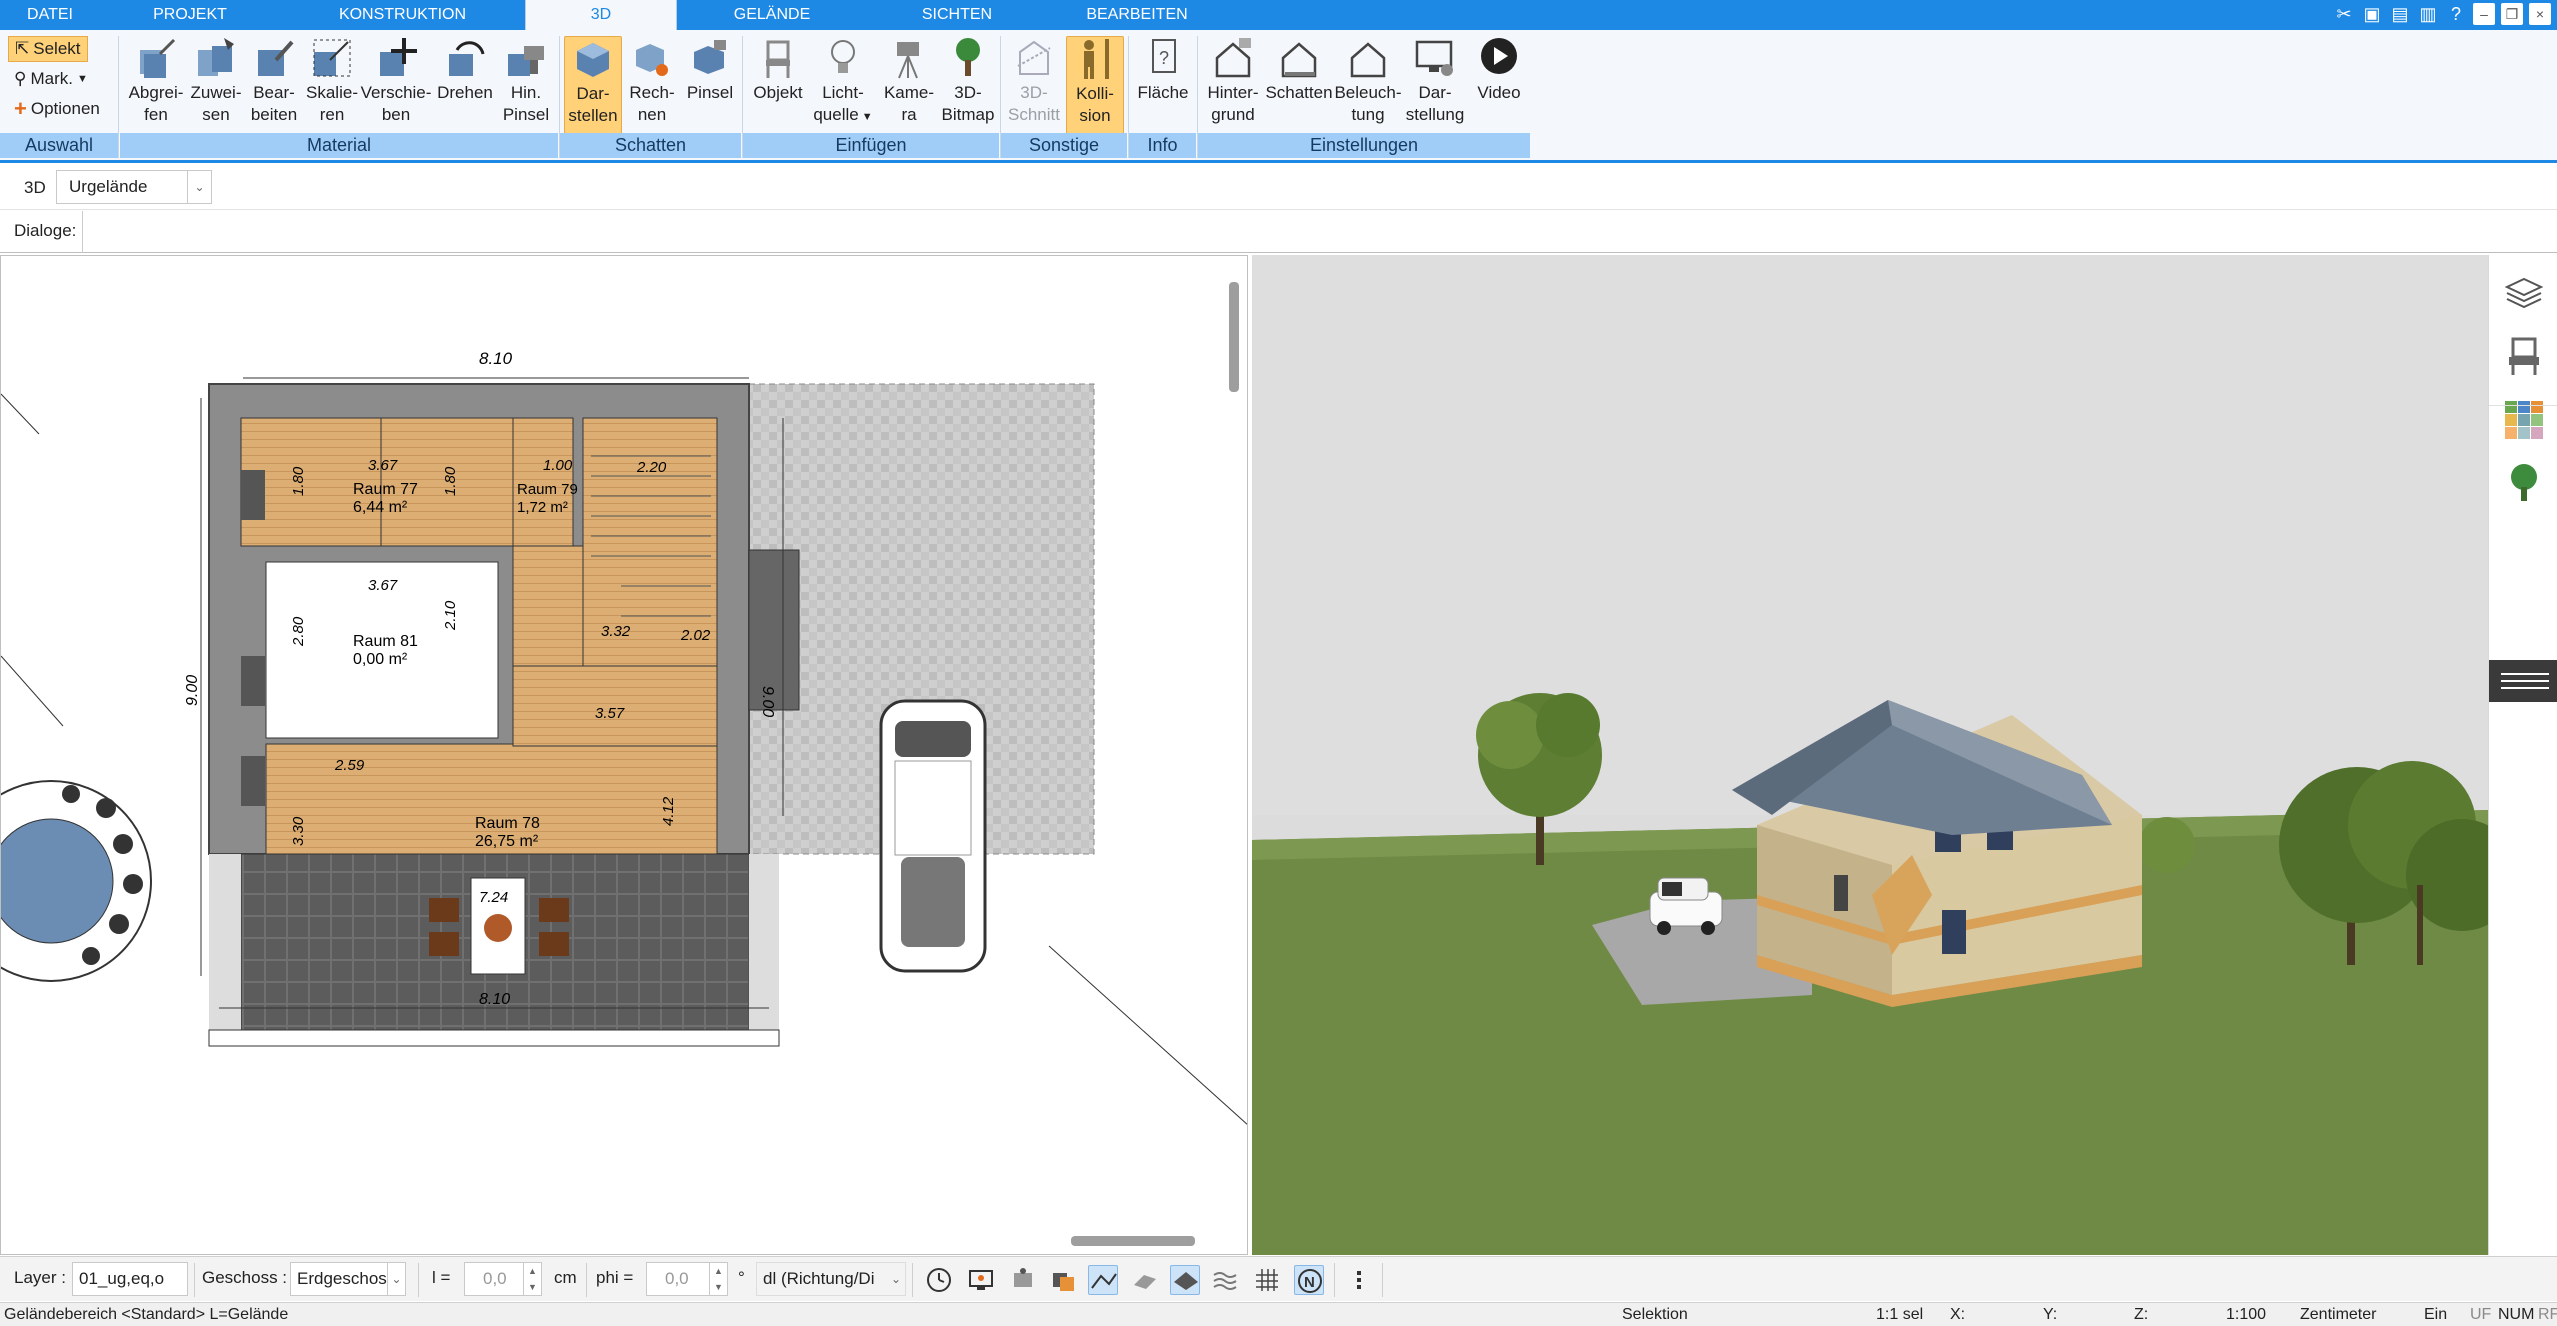  What do you see at coordinates (843, 82) in the screenshot?
I see `lichtquelle-button: Licht- quelle ▼` at bounding box center [843, 82].